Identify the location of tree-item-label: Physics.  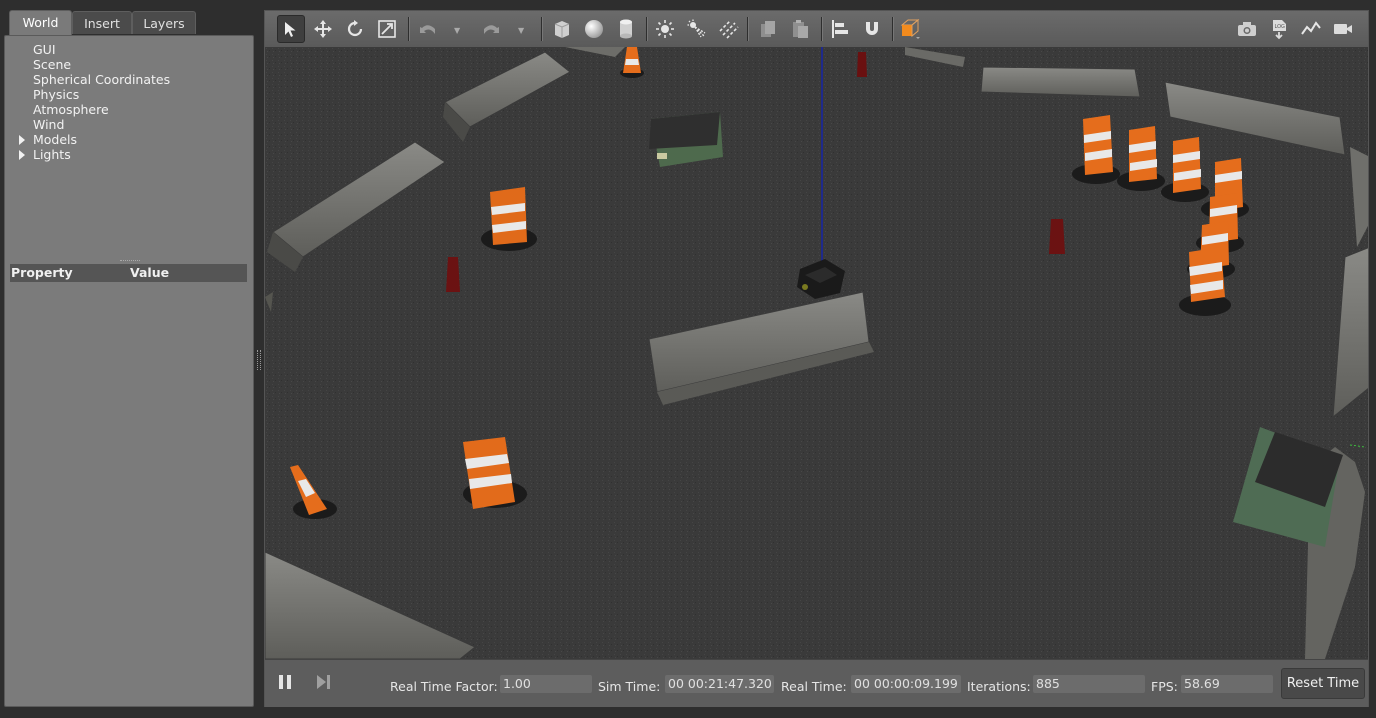
(56, 94).